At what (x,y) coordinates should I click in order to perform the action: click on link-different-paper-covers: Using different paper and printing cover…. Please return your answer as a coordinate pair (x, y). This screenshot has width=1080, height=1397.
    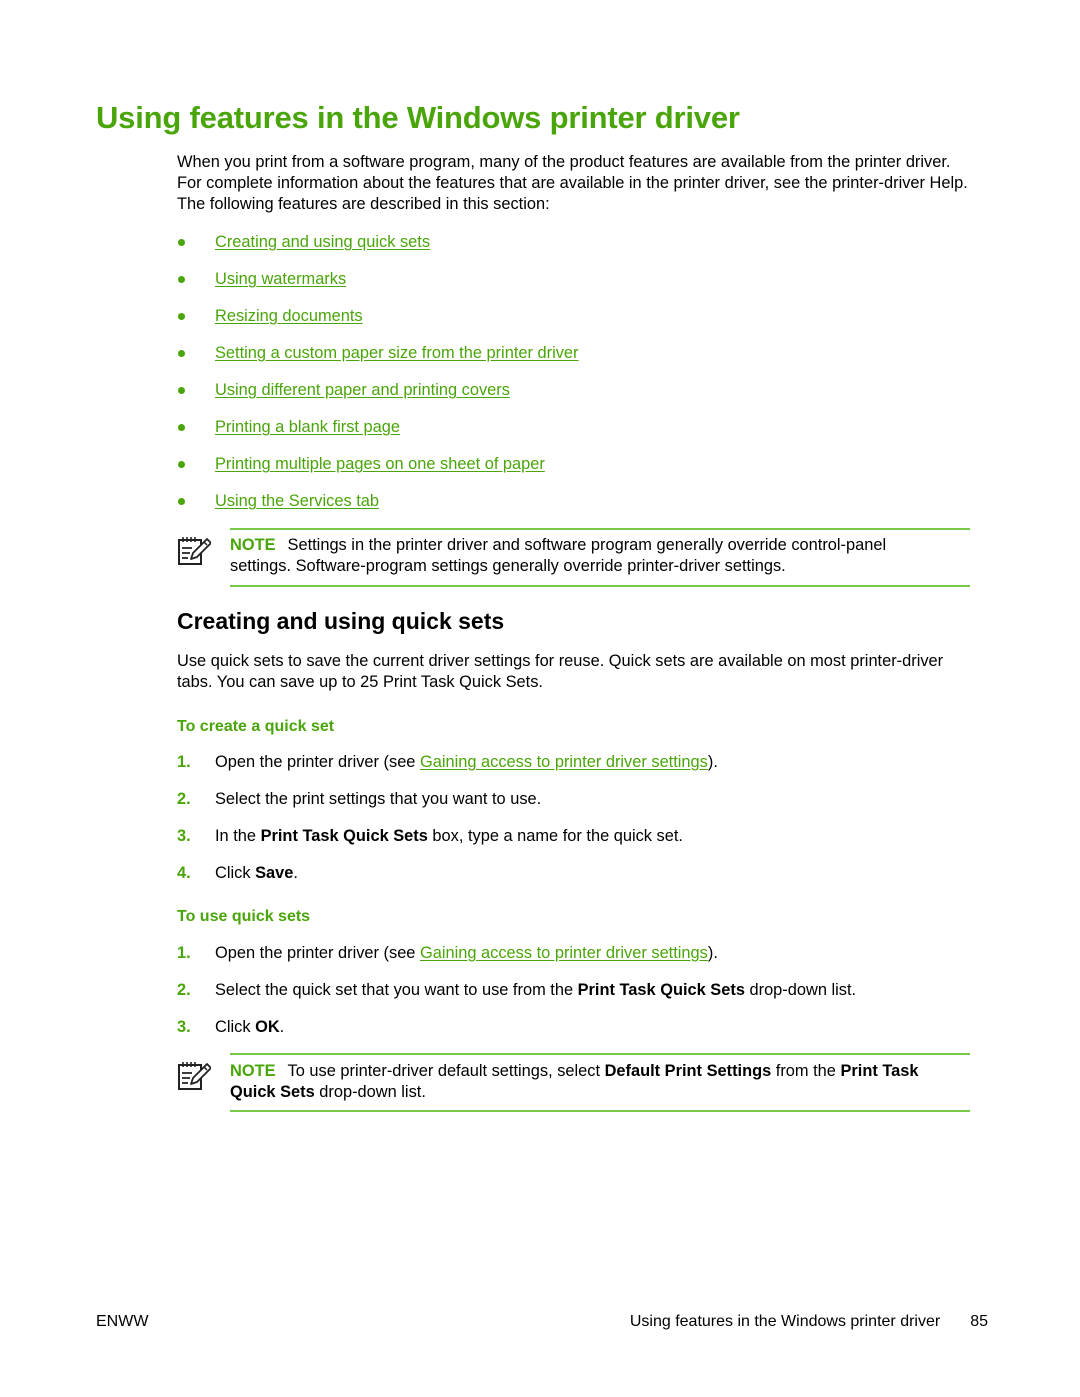
    Looking at the image, I should click on (362, 390).